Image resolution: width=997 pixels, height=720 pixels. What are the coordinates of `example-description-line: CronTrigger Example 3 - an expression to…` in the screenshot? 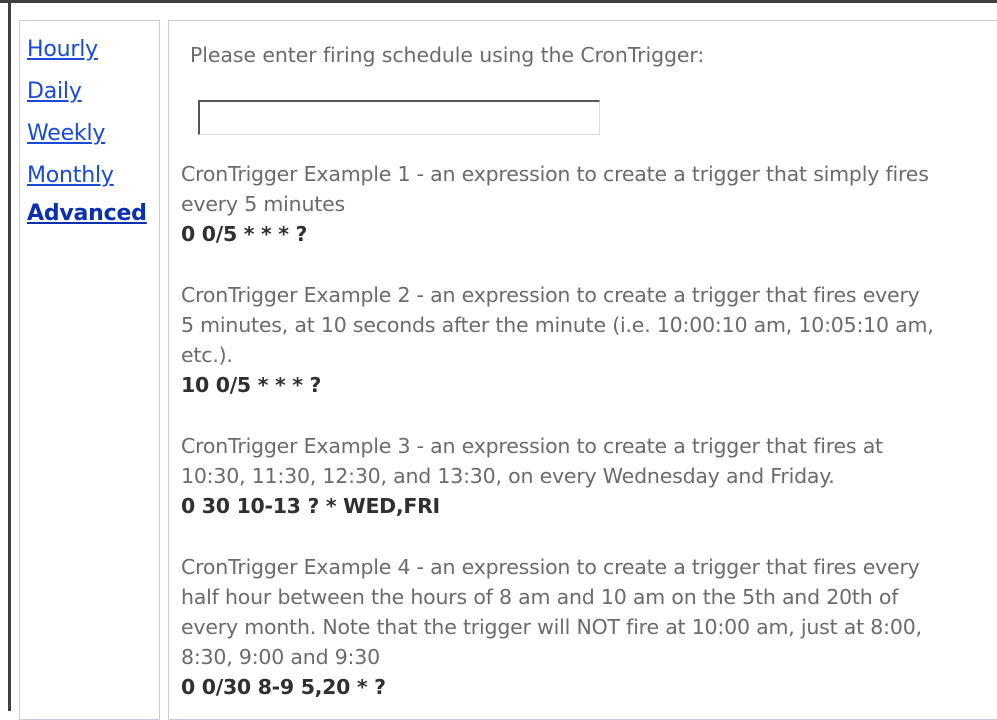 It's located at (532, 446).